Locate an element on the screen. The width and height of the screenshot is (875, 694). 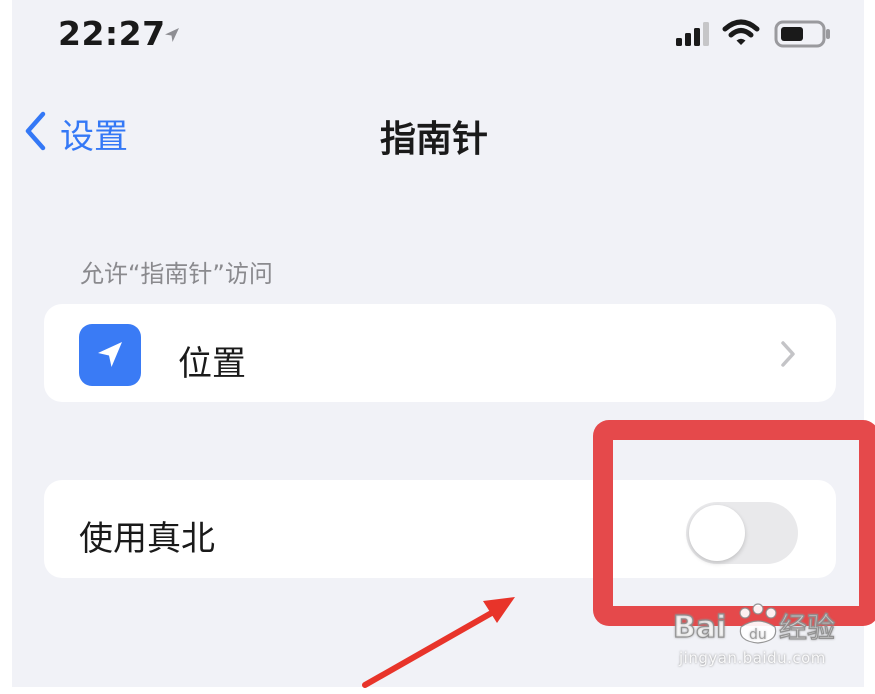
svg-text: du is located at coordinates (758, 635).